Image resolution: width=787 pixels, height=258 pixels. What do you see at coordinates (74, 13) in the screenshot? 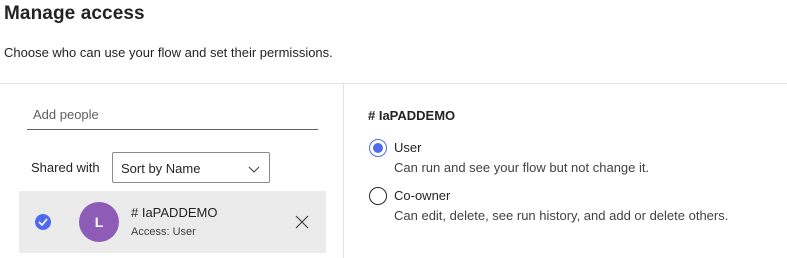
I see `page-title: Manage access` at bounding box center [74, 13].